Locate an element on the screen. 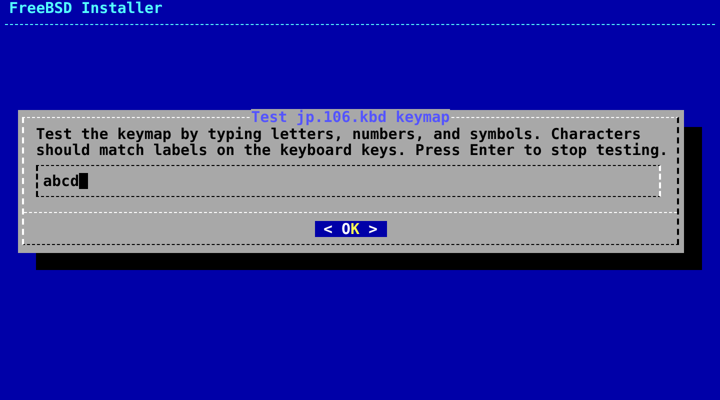  installer-title: FreeBSD Installer is located at coordinates (86, 8).